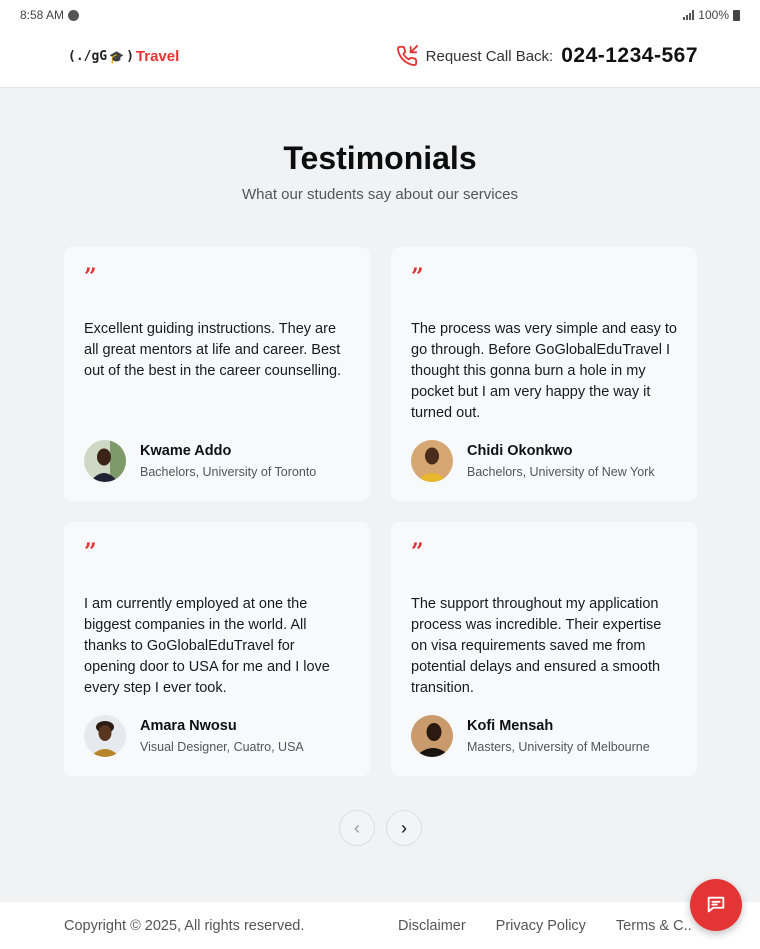 This screenshot has width=760, height=949. What do you see at coordinates (222, 747) in the screenshot?
I see `author-role: Visual Designer, Cuatro, USA` at bounding box center [222, 747].